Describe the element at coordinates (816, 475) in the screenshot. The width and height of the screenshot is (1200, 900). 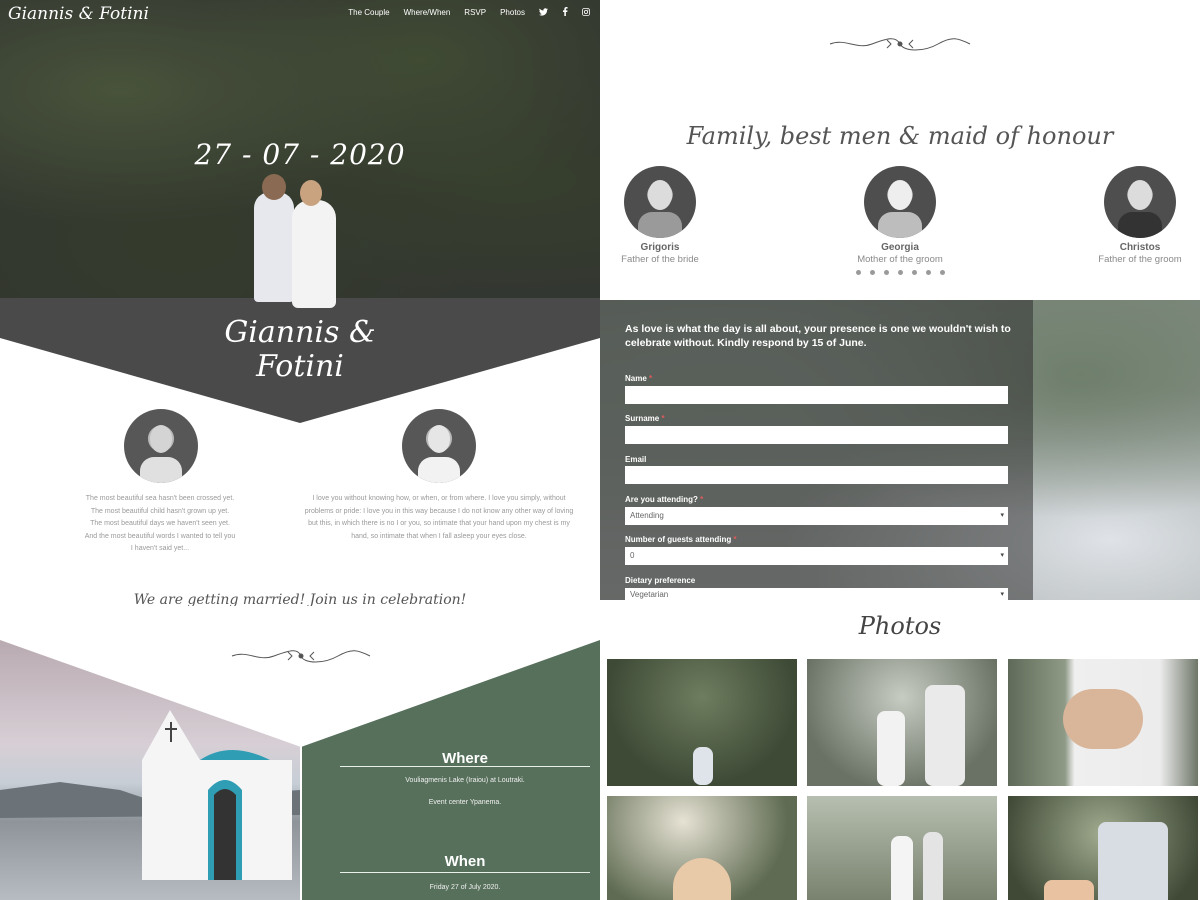
I see `email-field` at that location.